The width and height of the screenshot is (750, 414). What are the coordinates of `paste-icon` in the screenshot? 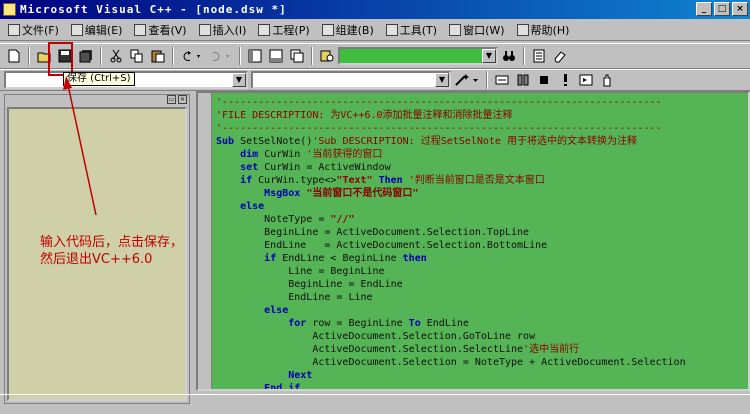 It's located at (158, 56).